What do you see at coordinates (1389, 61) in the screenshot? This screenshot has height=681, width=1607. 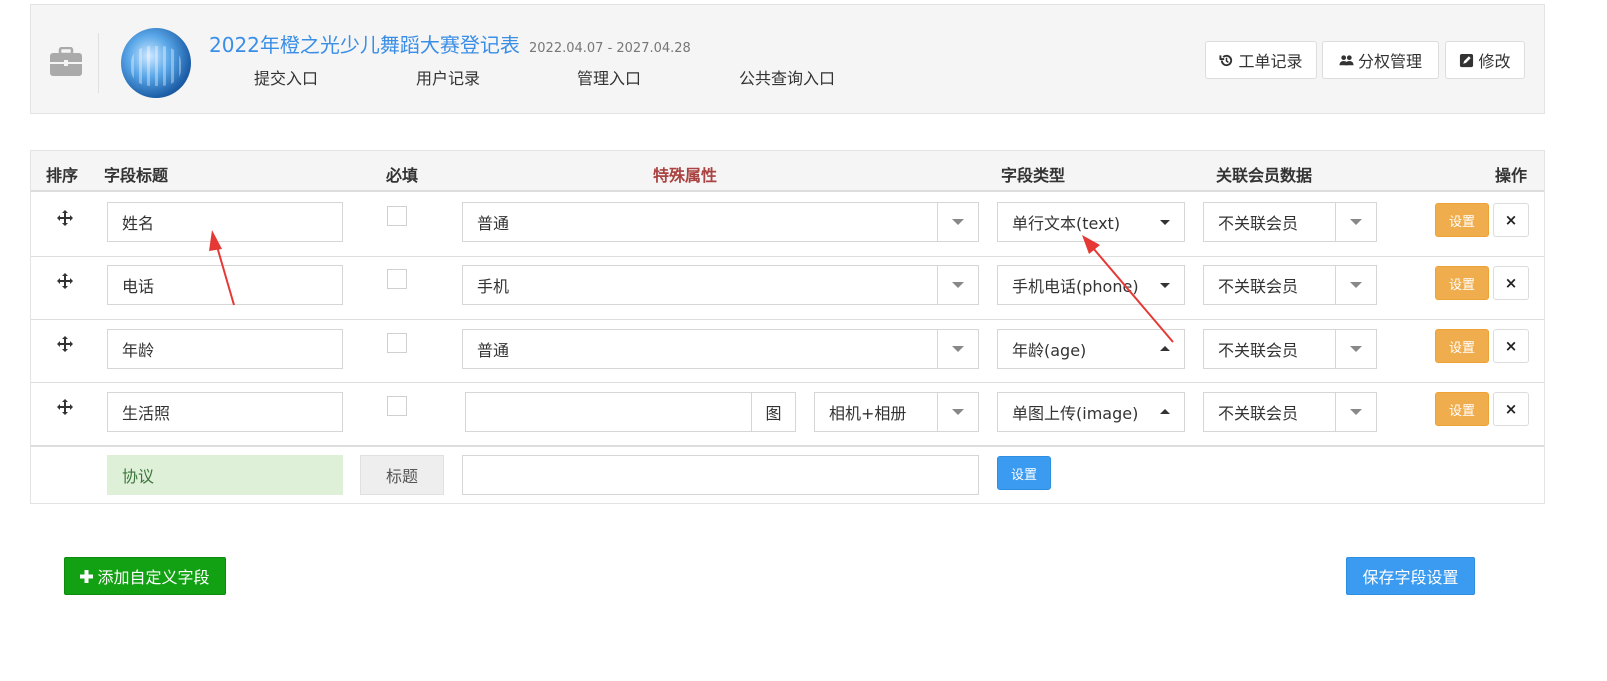 I see `permissions-label: 分权管理` at bounding box center [1389, 61].